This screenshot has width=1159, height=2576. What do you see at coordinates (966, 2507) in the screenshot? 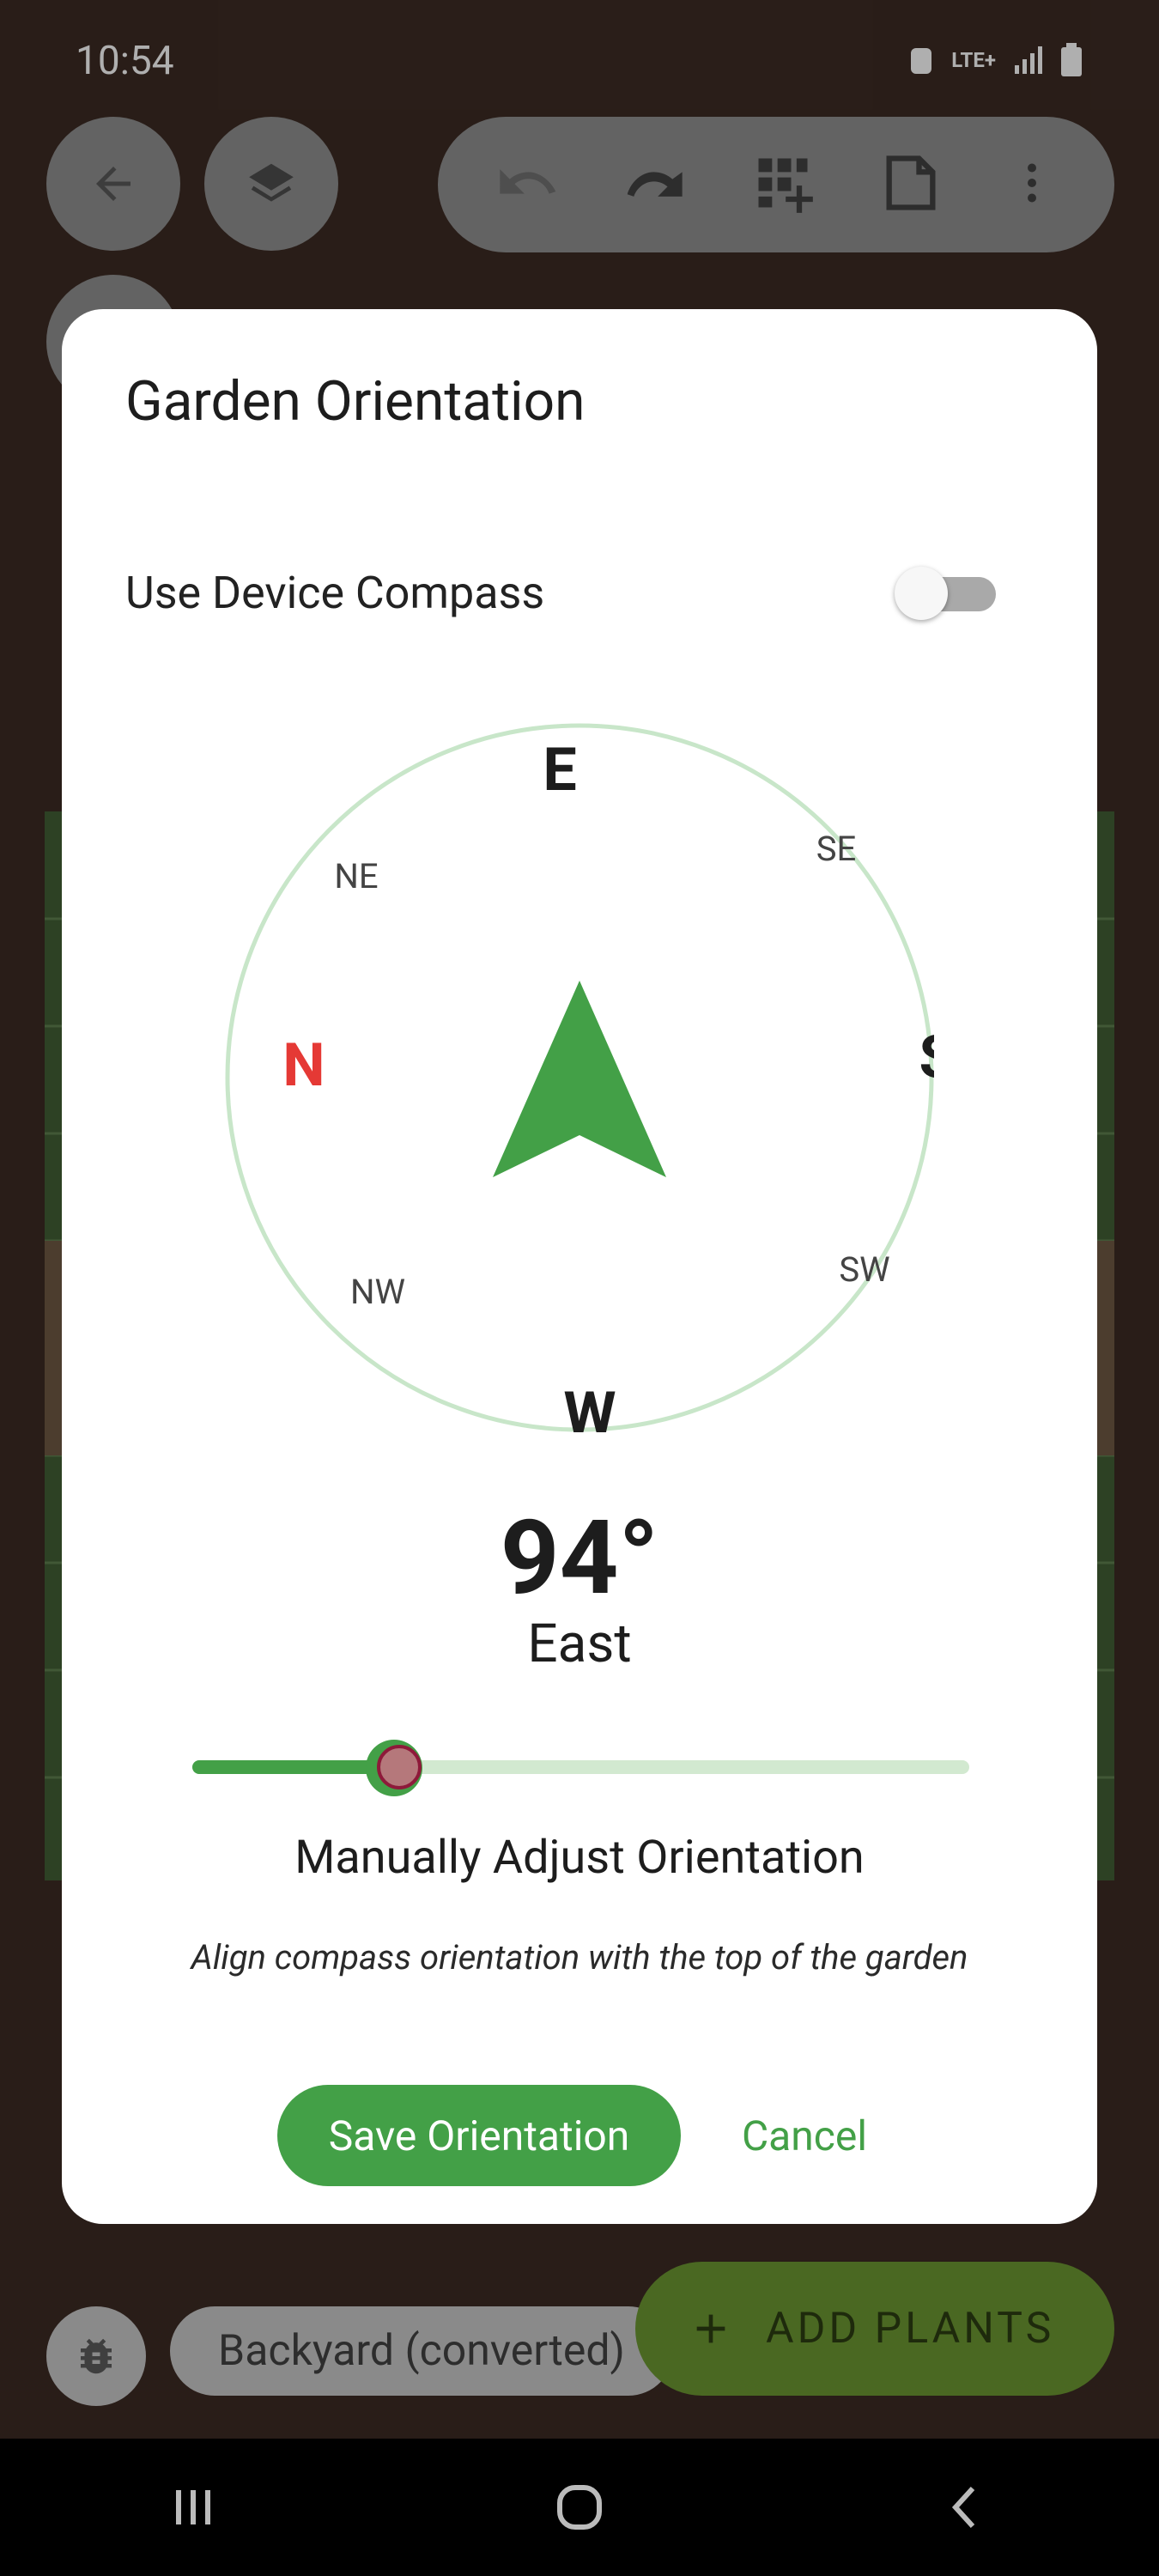
I see `back-nav-icon` at bounding box center [966, 2507].